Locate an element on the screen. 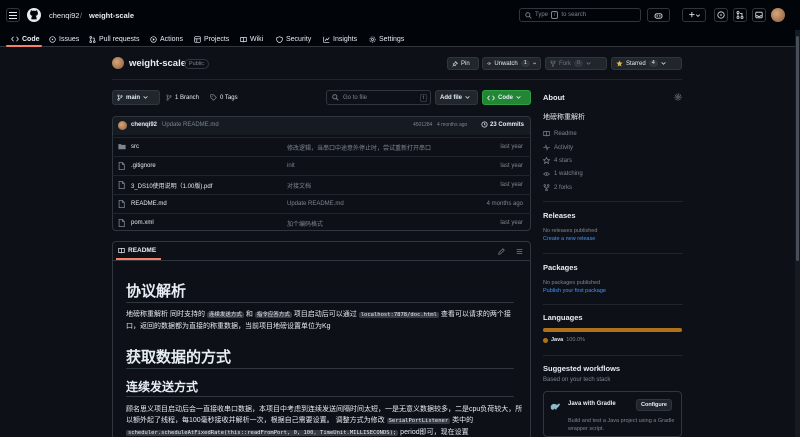 The width and height of the screenshot is (800, 437). plus-icon is located at coordinates (694, 14).